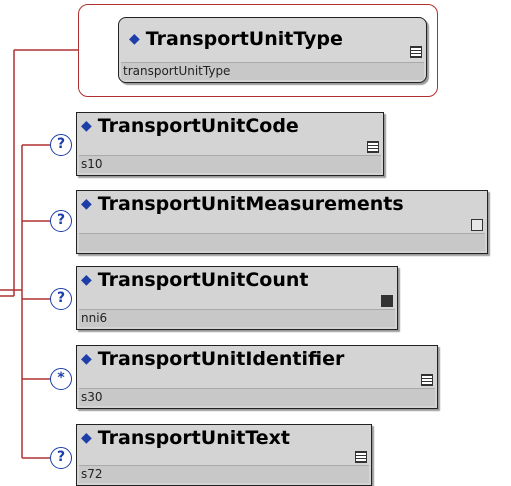 This screenshot has width=511, height=486. I want to click on complex-type-icon, so click(477, 225).